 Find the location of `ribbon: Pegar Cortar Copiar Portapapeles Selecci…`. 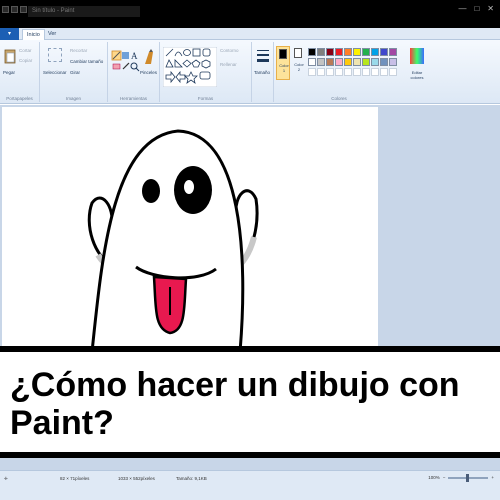

ribbon: Pegar Cortar Copiar Portapapeles Selecci… is located at coordinates (250, 72).